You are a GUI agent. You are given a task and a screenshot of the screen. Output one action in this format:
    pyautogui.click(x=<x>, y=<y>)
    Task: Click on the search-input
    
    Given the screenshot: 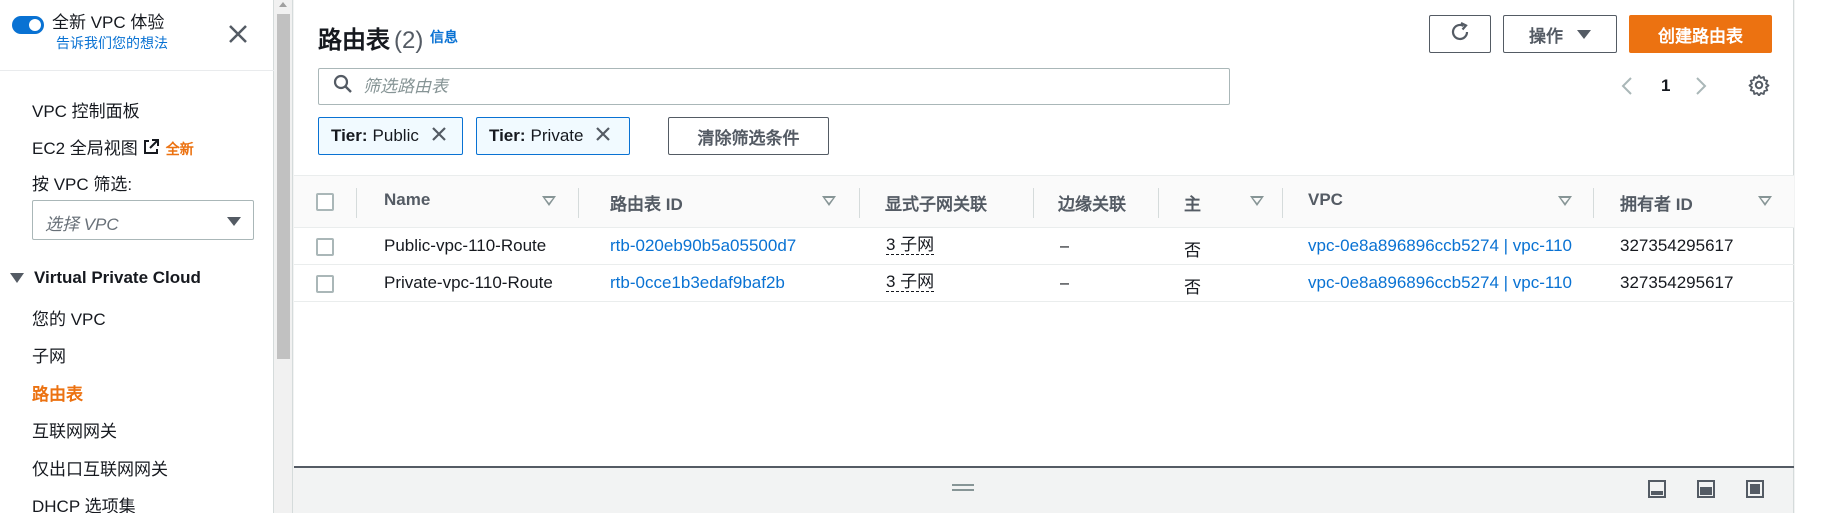 What is the action you would take?
    pyautogui.click(x=793, y=86)
    